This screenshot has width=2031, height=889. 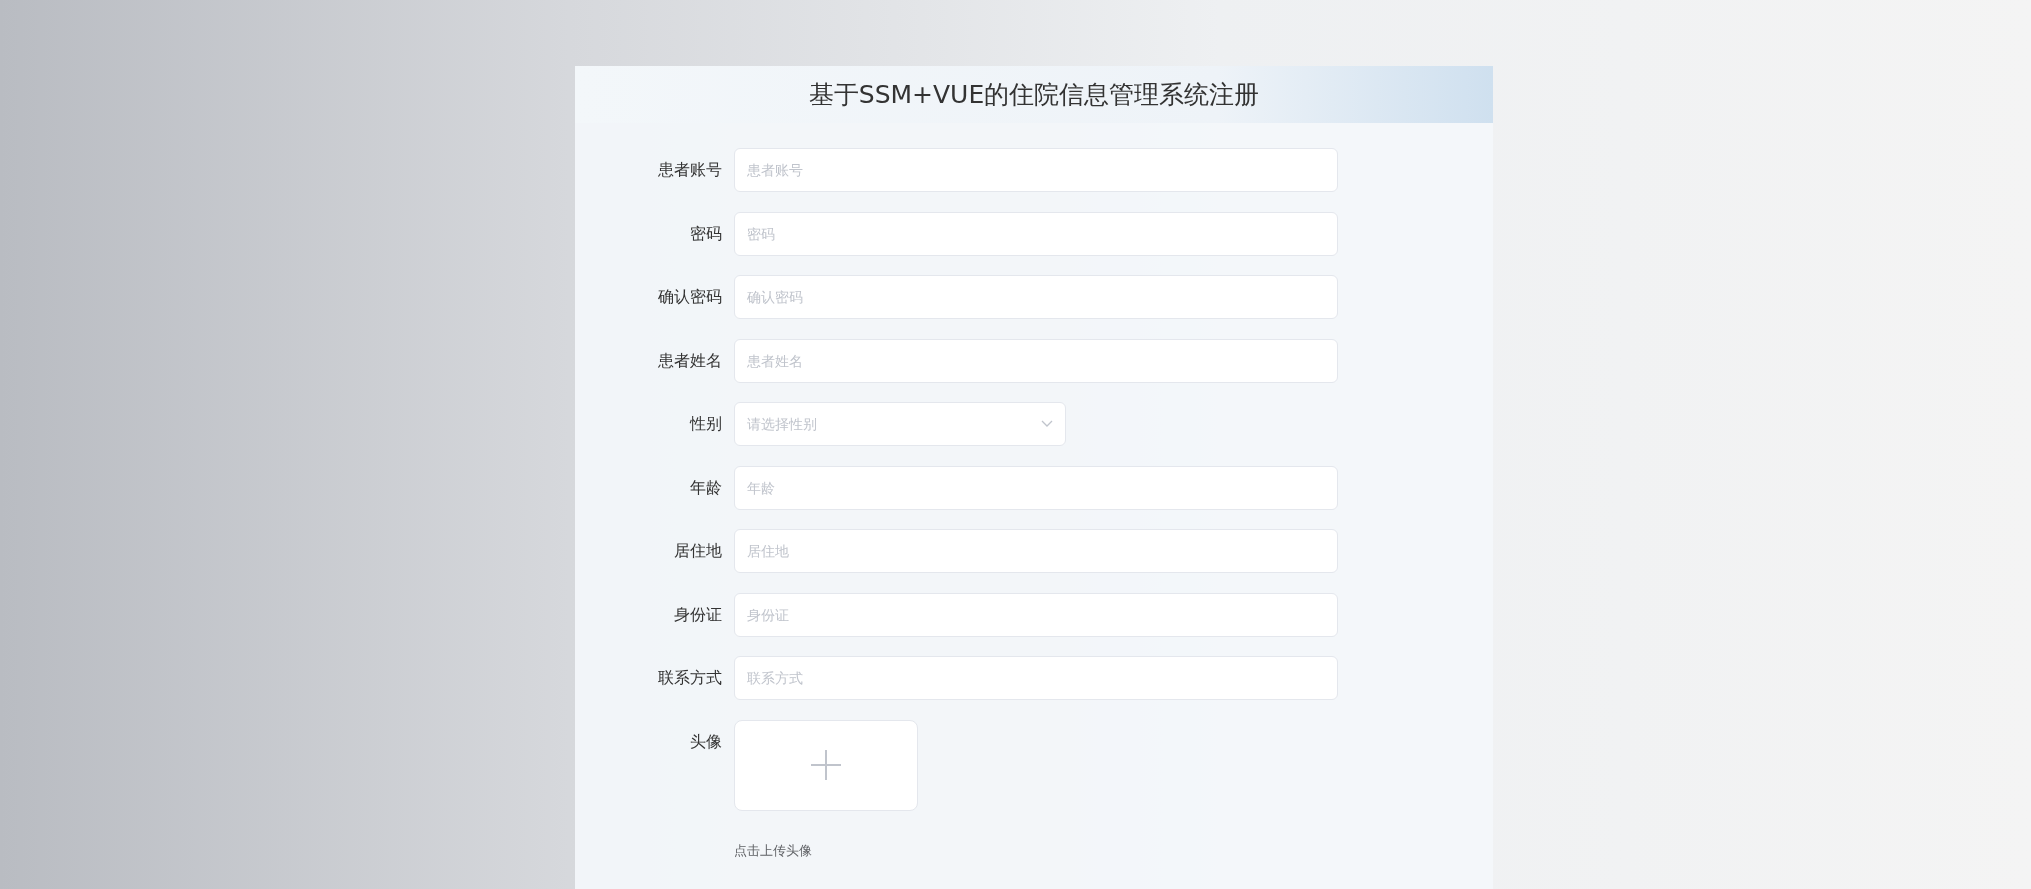 I want to click on upload-button, so click(x=826, y=765).